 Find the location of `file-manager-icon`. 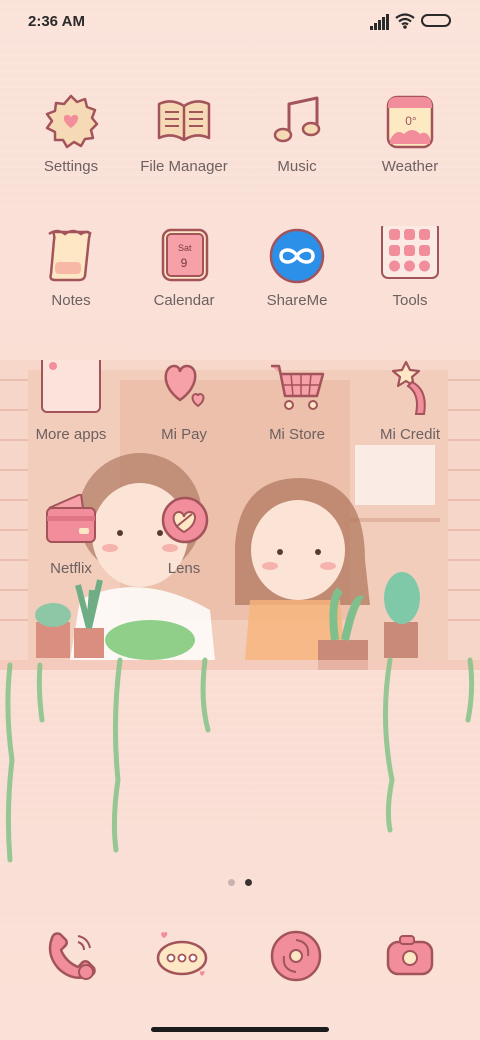

file-manager-icon is located at coordinates (184, 121).